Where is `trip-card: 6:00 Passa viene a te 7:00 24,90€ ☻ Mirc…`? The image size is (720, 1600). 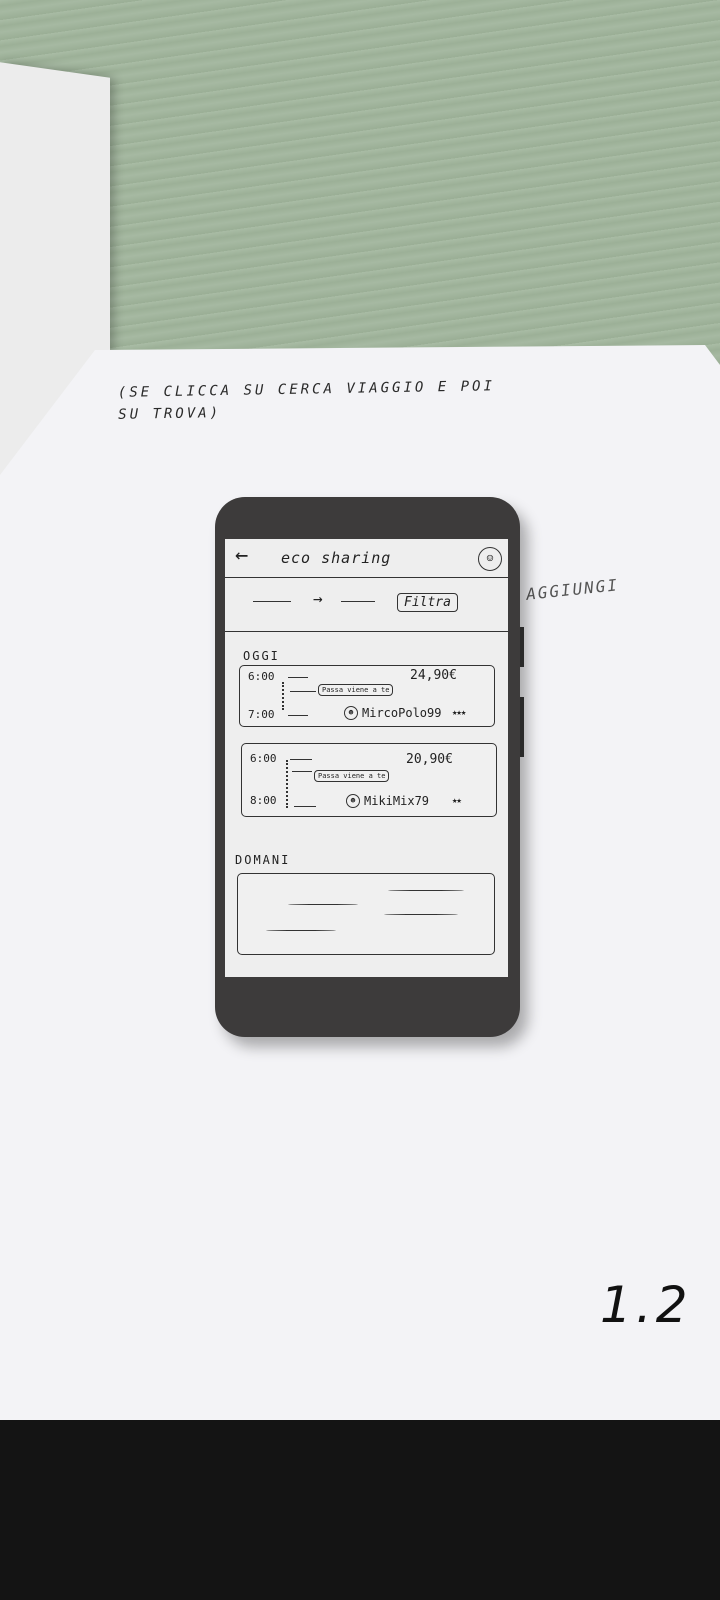 trip-card: 6:00 Passa viene a te 7:00 24,90€ ☻ Mirc… is located at coordinates (367, 696).